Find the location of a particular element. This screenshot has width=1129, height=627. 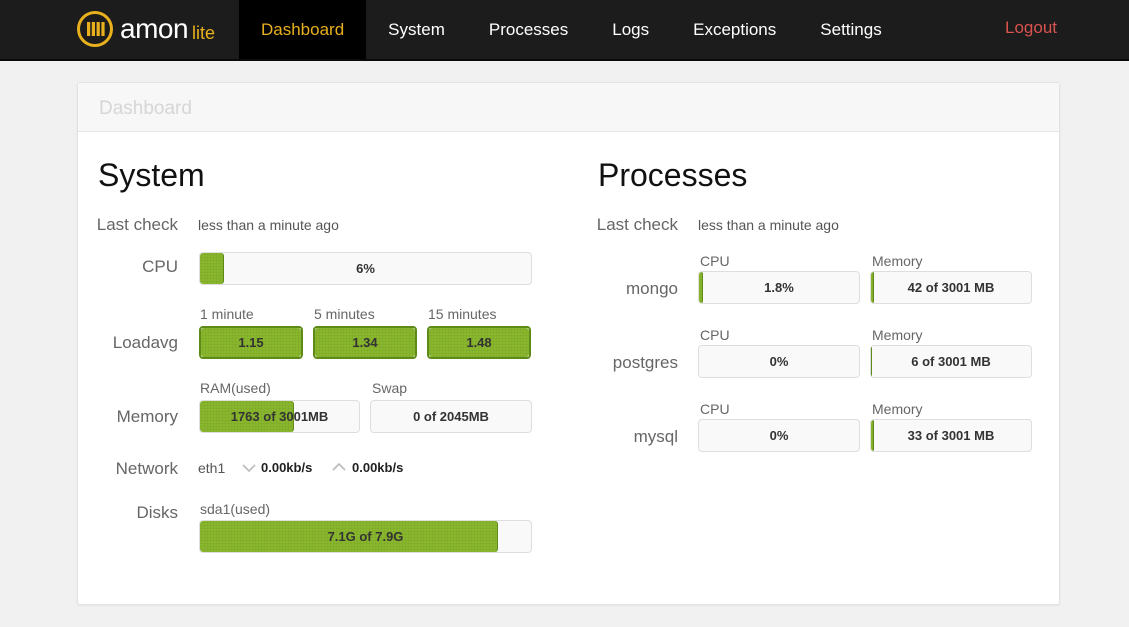

postgres-memory-label: Memory is located at coordinates (897, 335).